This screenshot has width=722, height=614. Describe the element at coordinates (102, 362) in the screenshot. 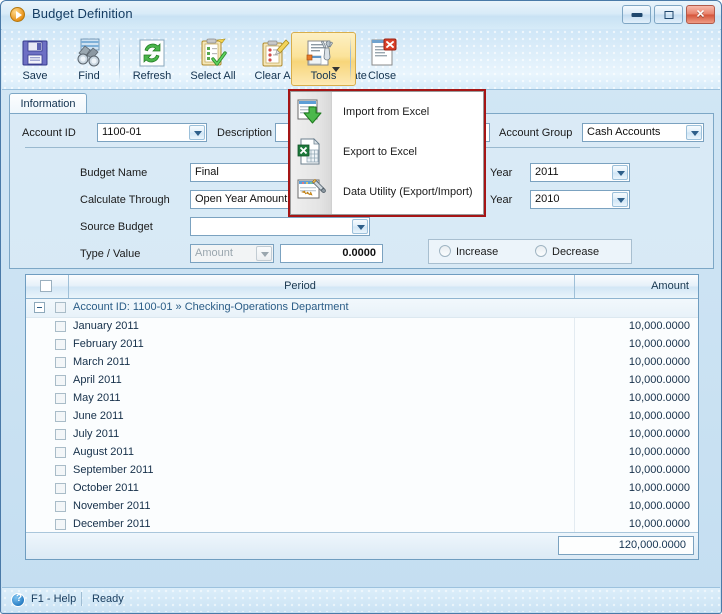

I see `row-period: March 2011` at that location.